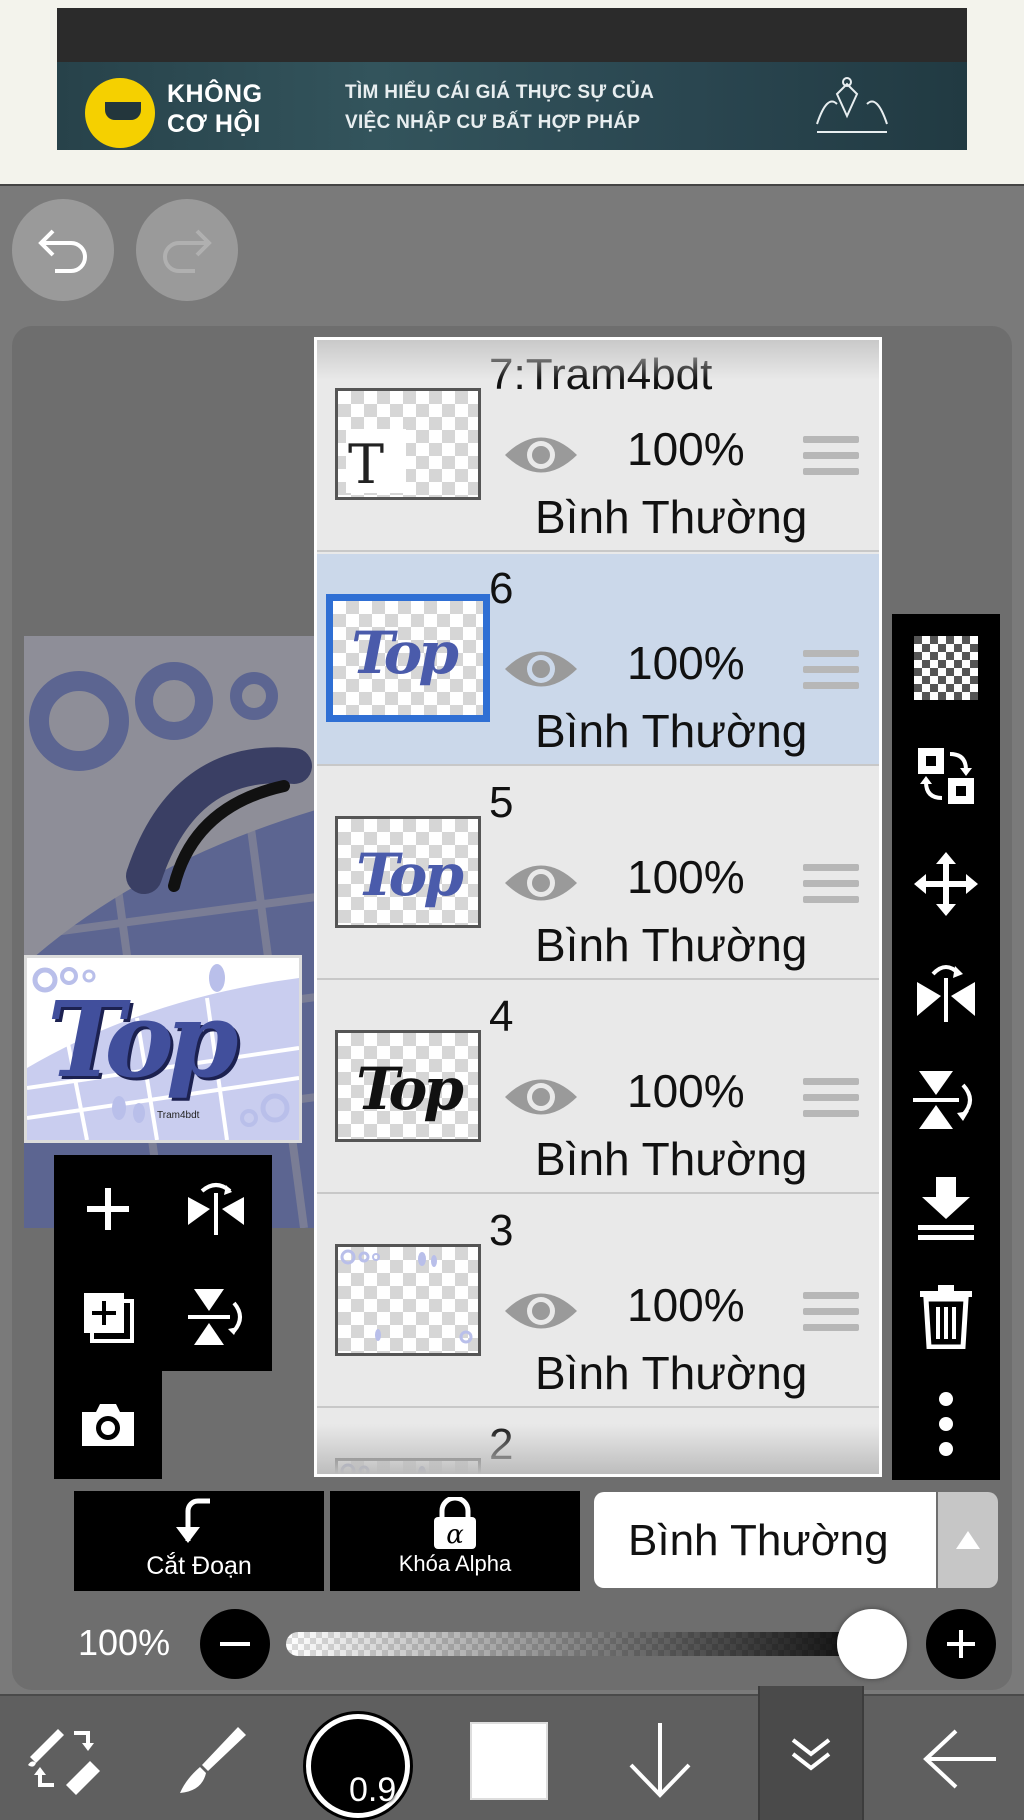  I want to click on layer-name: 2, so click(501, 1444).